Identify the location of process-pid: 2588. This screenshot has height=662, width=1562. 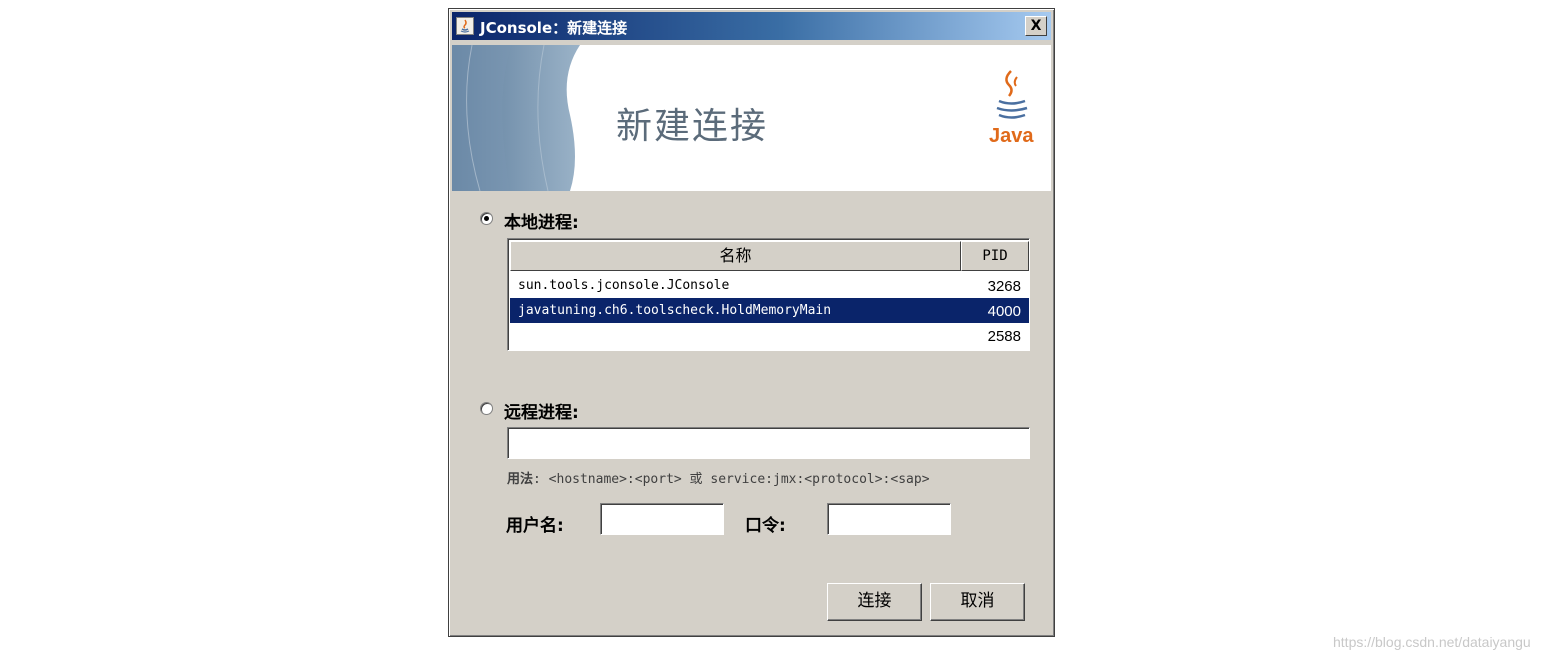
(1004, 336).